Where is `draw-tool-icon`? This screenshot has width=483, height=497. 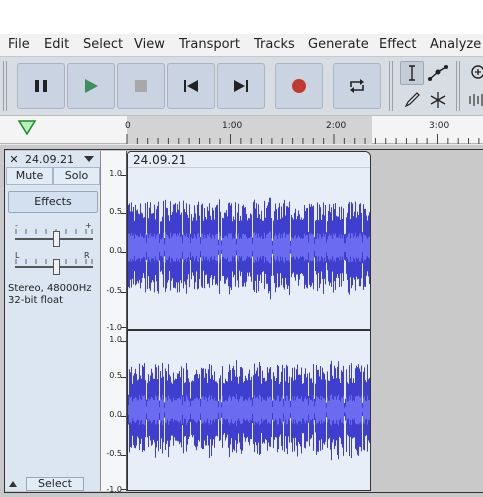
draw-tool-icon is located at coordinates (412, 100).